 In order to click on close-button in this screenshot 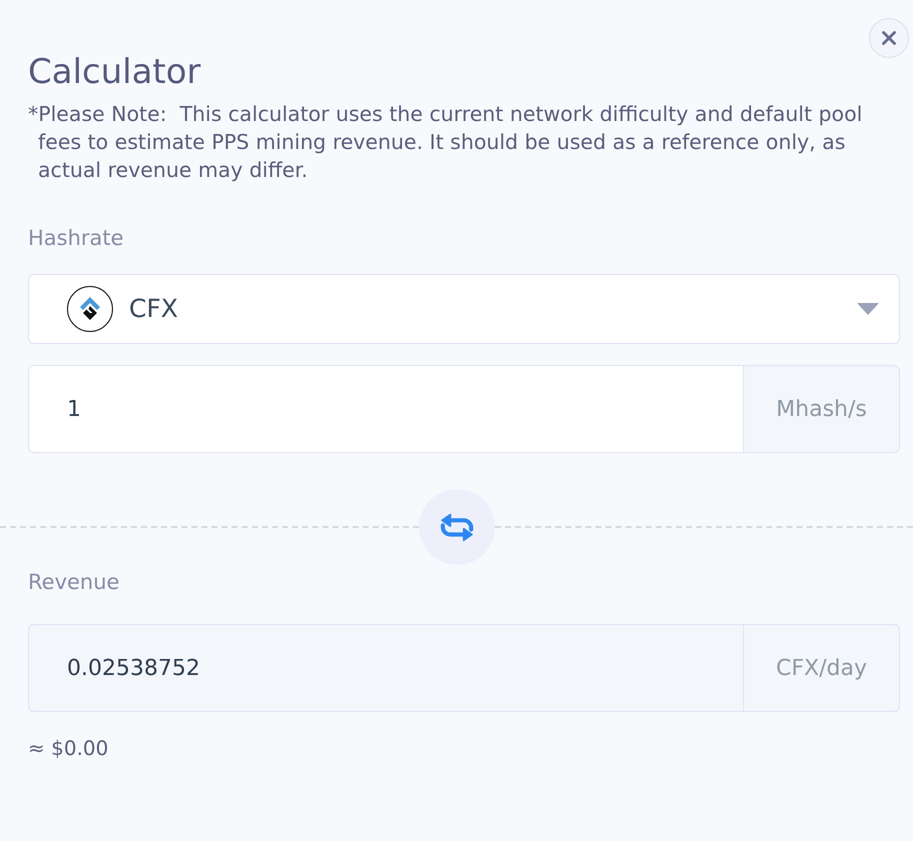, I will do `click(889, 38)`.